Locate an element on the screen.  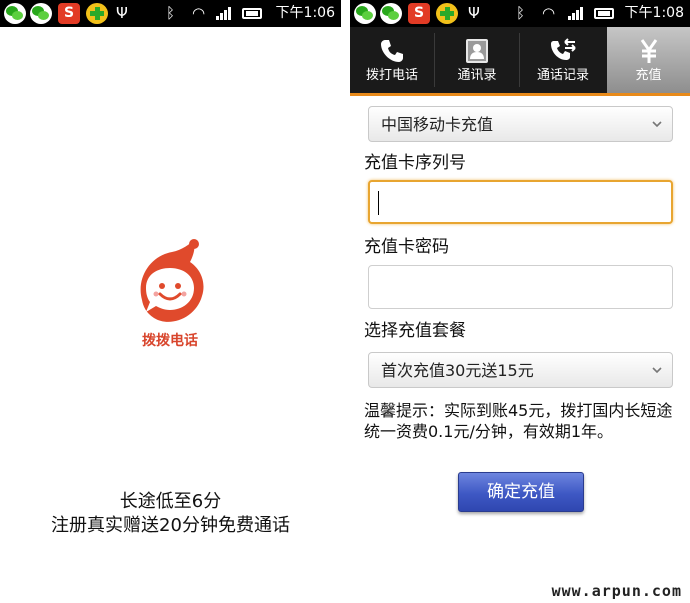
package-select-value: 首次充值30元送15元 is located at coordinates (457, 370).